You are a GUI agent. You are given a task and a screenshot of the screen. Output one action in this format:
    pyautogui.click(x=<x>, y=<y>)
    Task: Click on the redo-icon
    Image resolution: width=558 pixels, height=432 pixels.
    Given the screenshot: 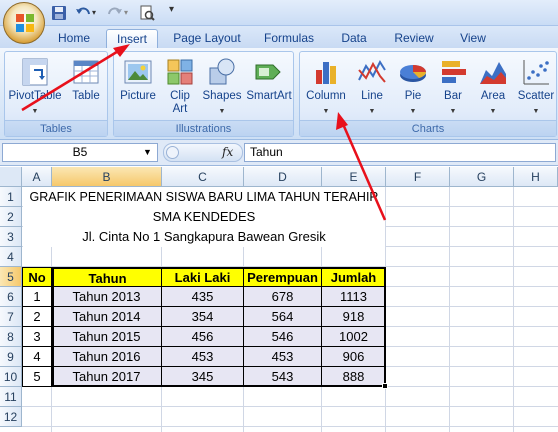 What is the action you would take?
    pyautogui.click(x=116, y=13)
    